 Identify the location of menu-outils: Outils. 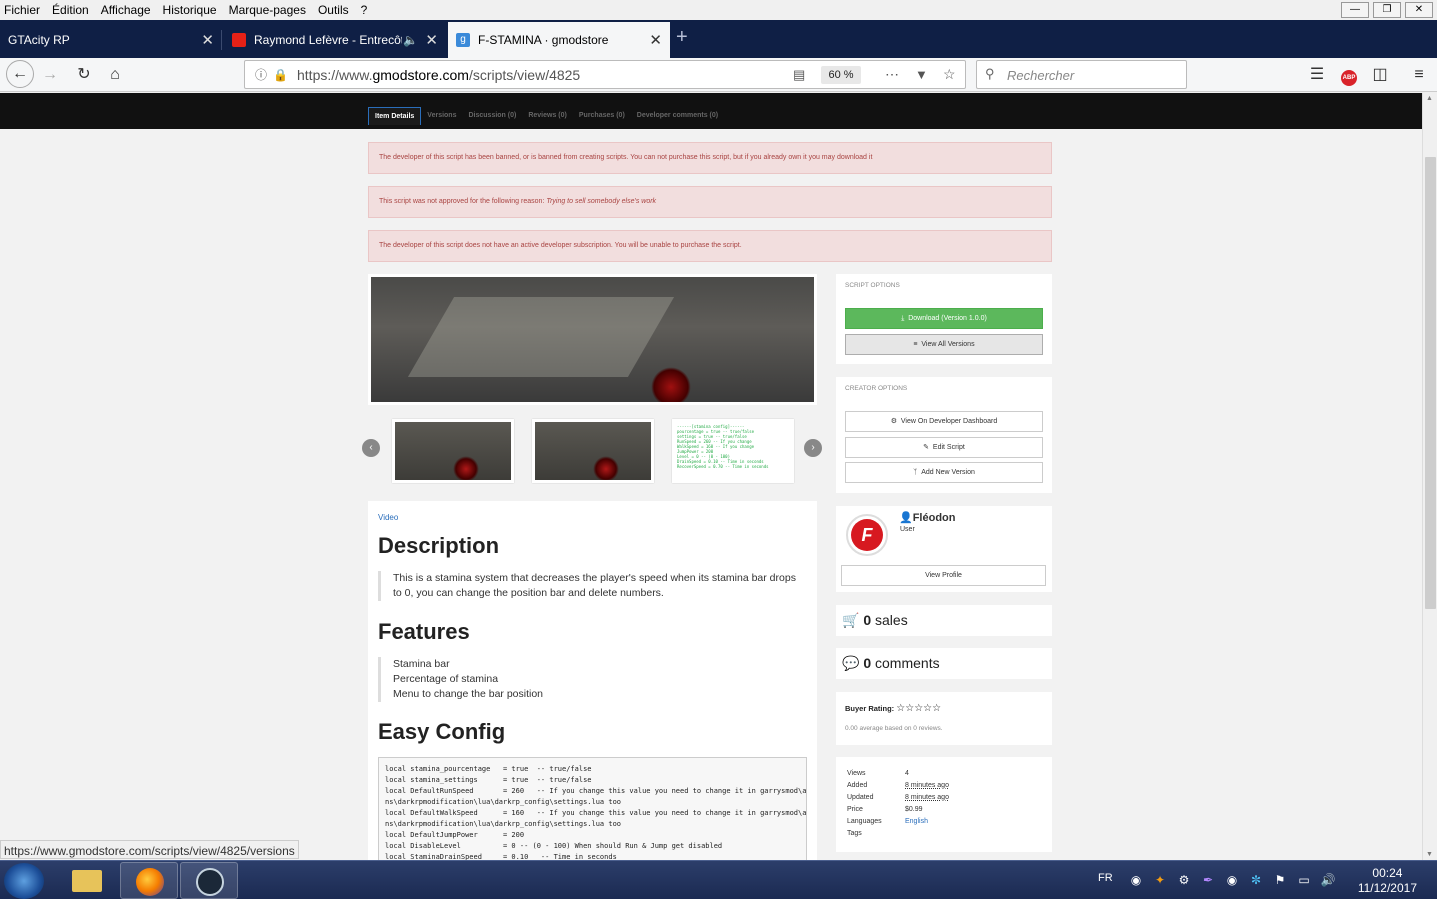
(333, 10).